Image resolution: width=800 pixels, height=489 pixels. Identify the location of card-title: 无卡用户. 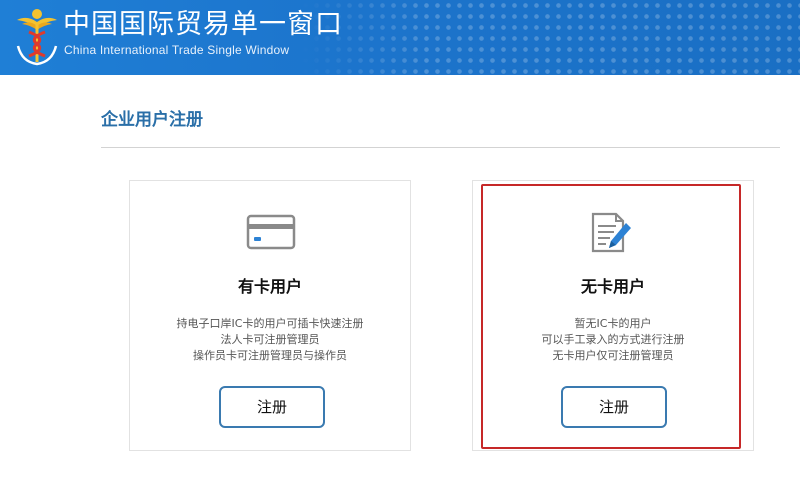
(612, 286).